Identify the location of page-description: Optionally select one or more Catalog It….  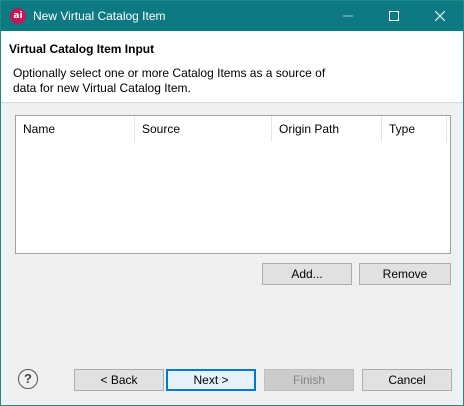
(169, 80).